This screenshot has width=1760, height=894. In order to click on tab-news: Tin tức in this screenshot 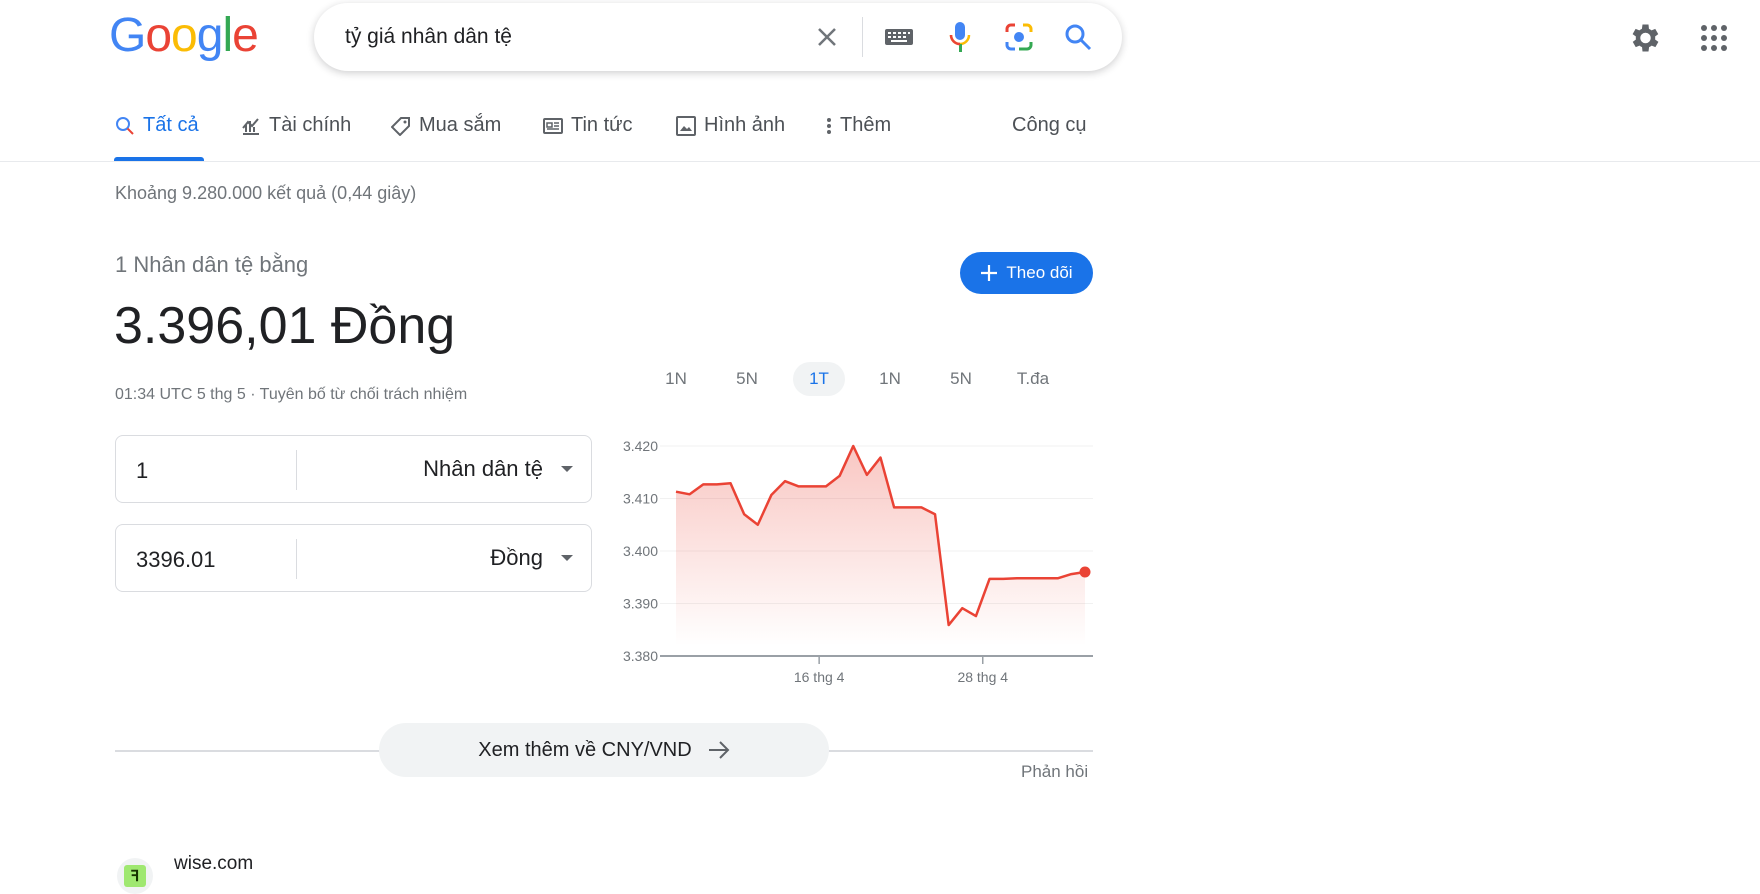, I will do `click(588, 125)`.